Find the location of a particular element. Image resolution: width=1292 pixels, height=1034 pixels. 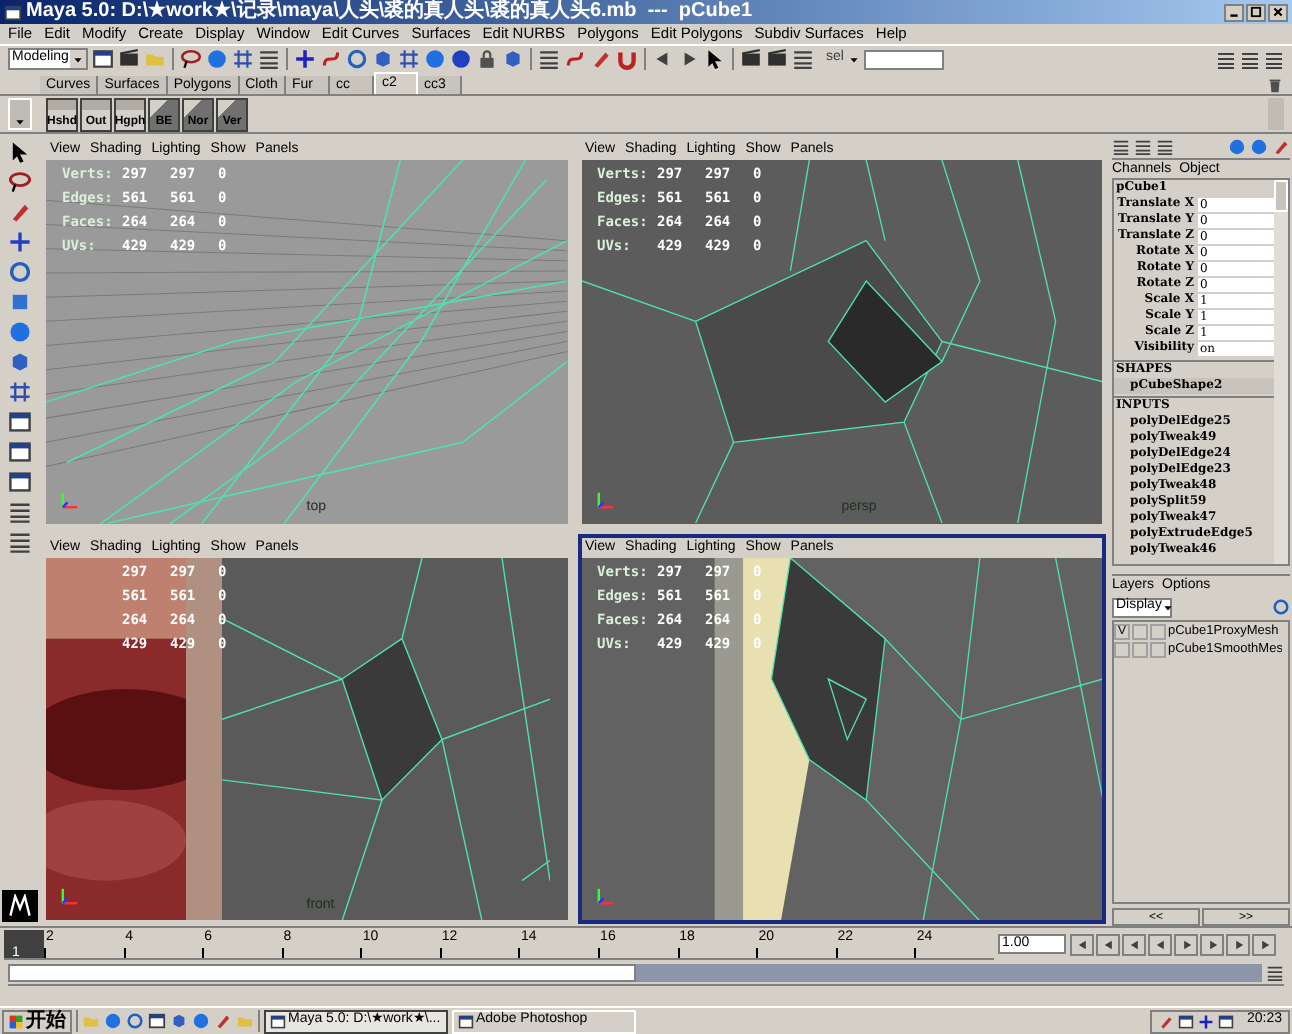

maximize-icon is located at coordinates (1256, 12).